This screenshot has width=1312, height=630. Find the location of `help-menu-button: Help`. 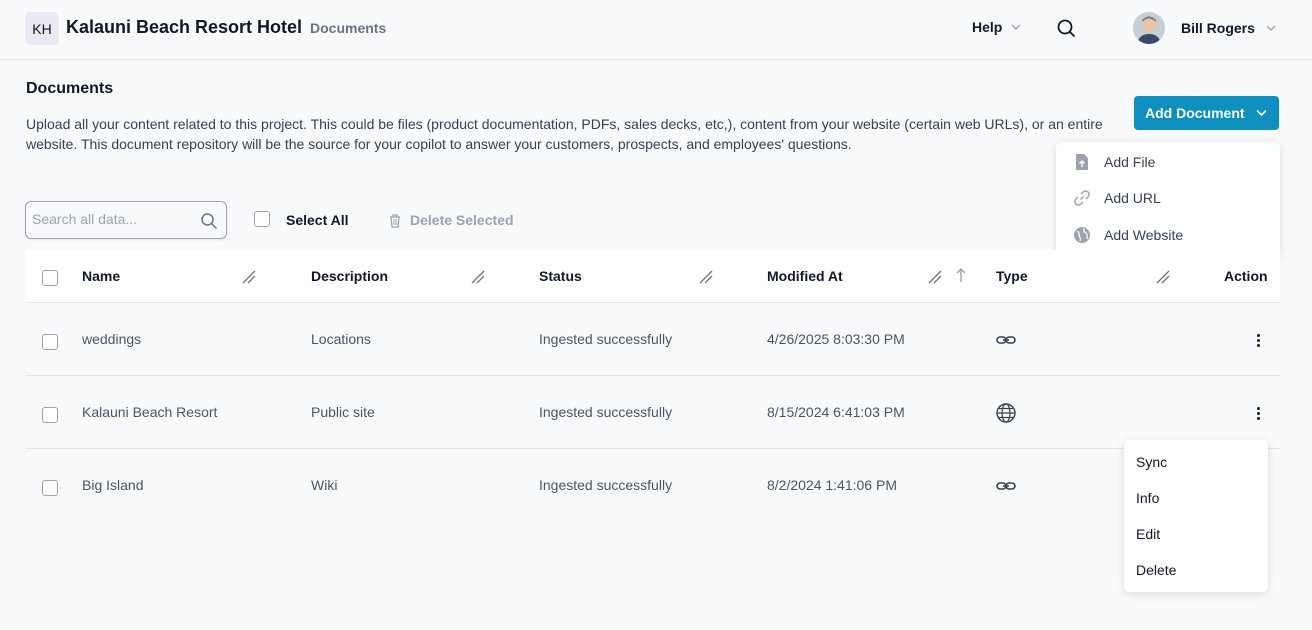

help-menu-button: Help is located at coordinates (997, 27).